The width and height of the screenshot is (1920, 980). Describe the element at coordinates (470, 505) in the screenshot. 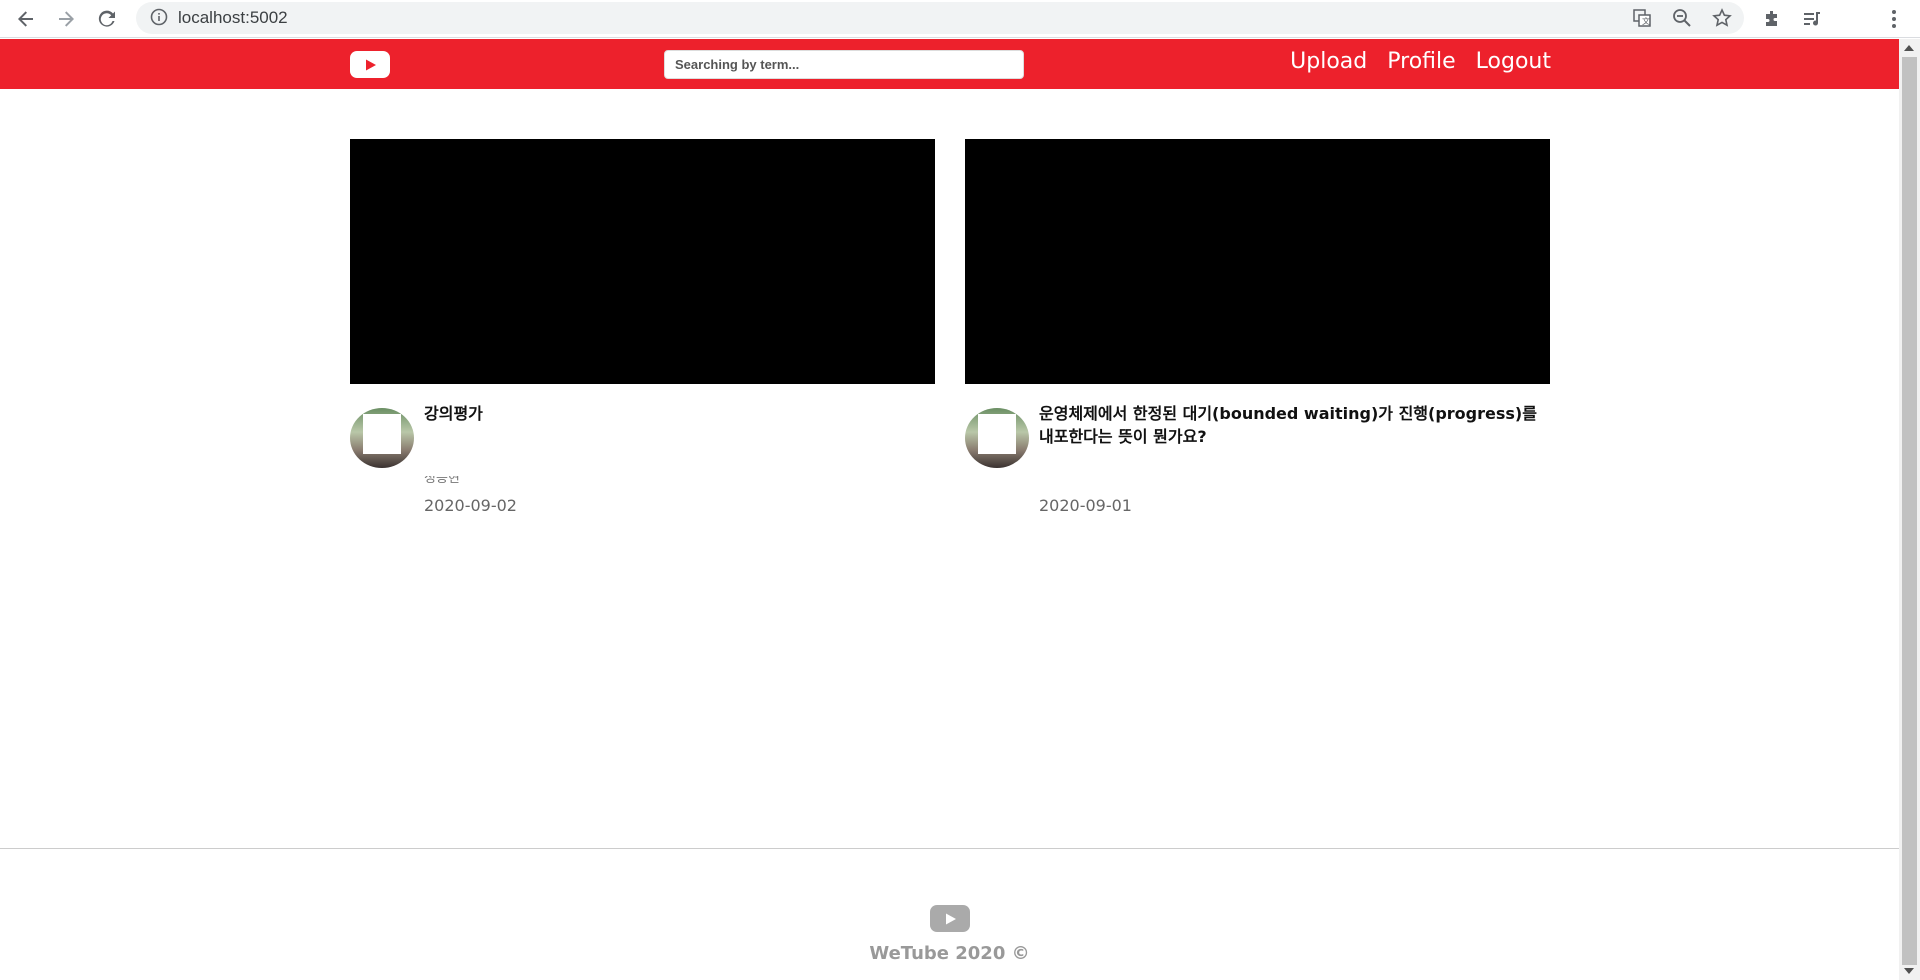

I see `video-date: 2020-09-02` at that location.